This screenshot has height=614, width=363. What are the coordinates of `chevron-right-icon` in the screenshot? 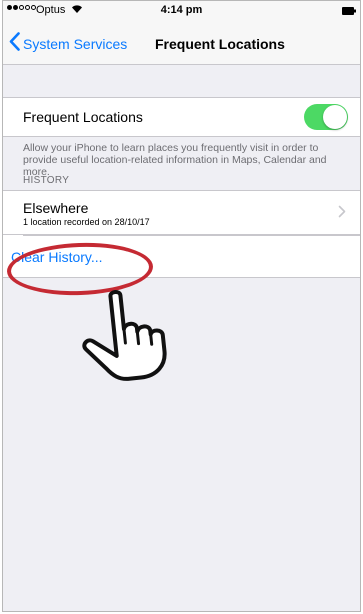 It's located at (342, 214).